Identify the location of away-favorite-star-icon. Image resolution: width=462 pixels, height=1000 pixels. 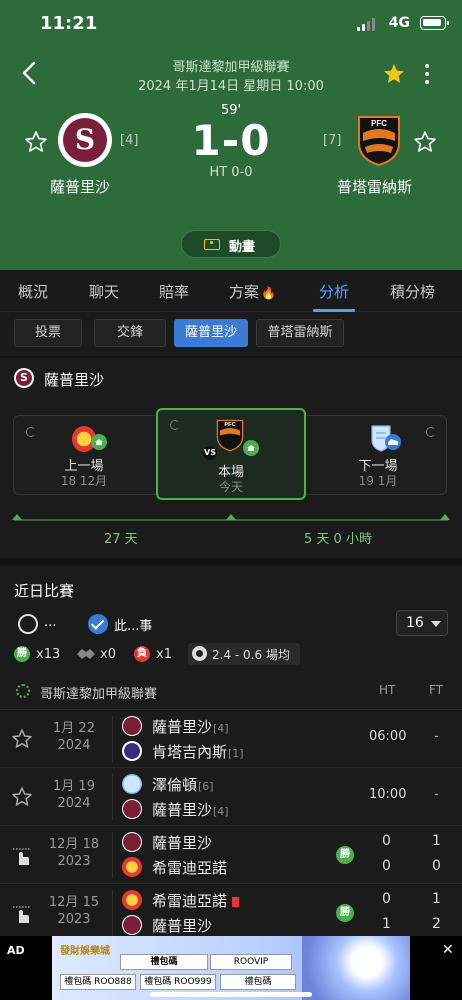
(425, 142).